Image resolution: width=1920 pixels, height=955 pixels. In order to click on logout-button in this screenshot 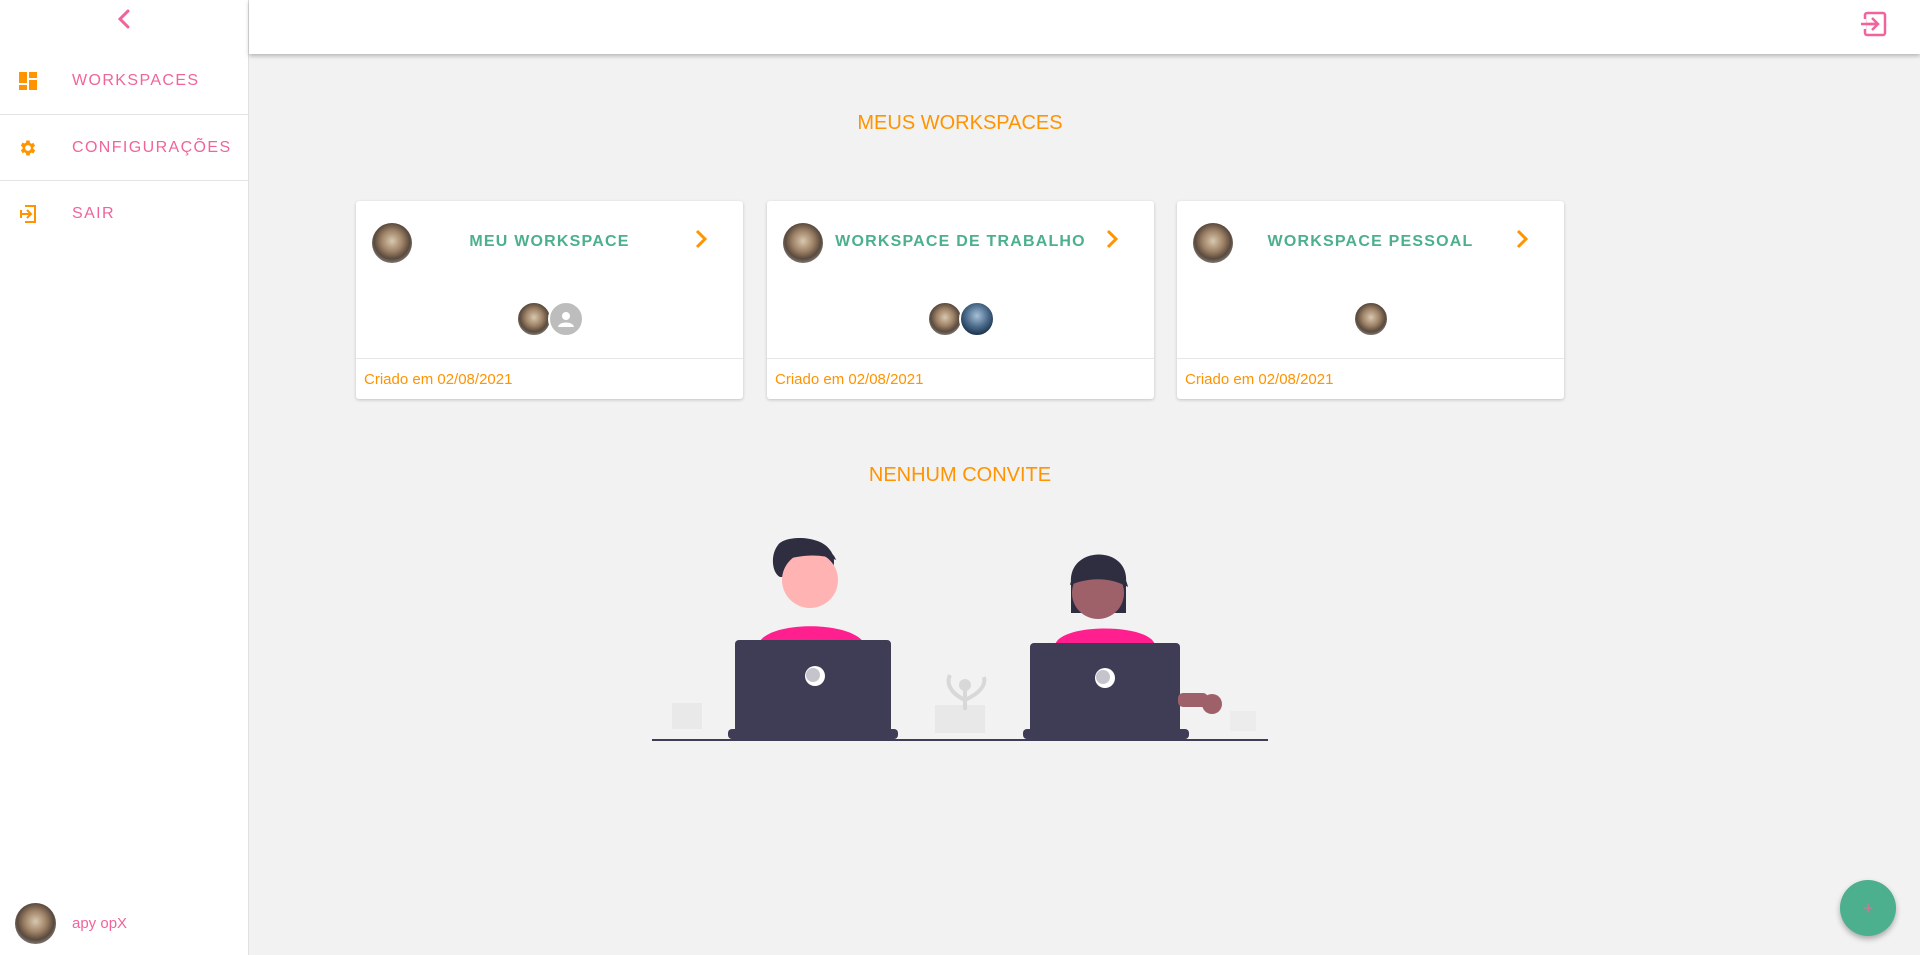, I will do `click(1874, 24)`.